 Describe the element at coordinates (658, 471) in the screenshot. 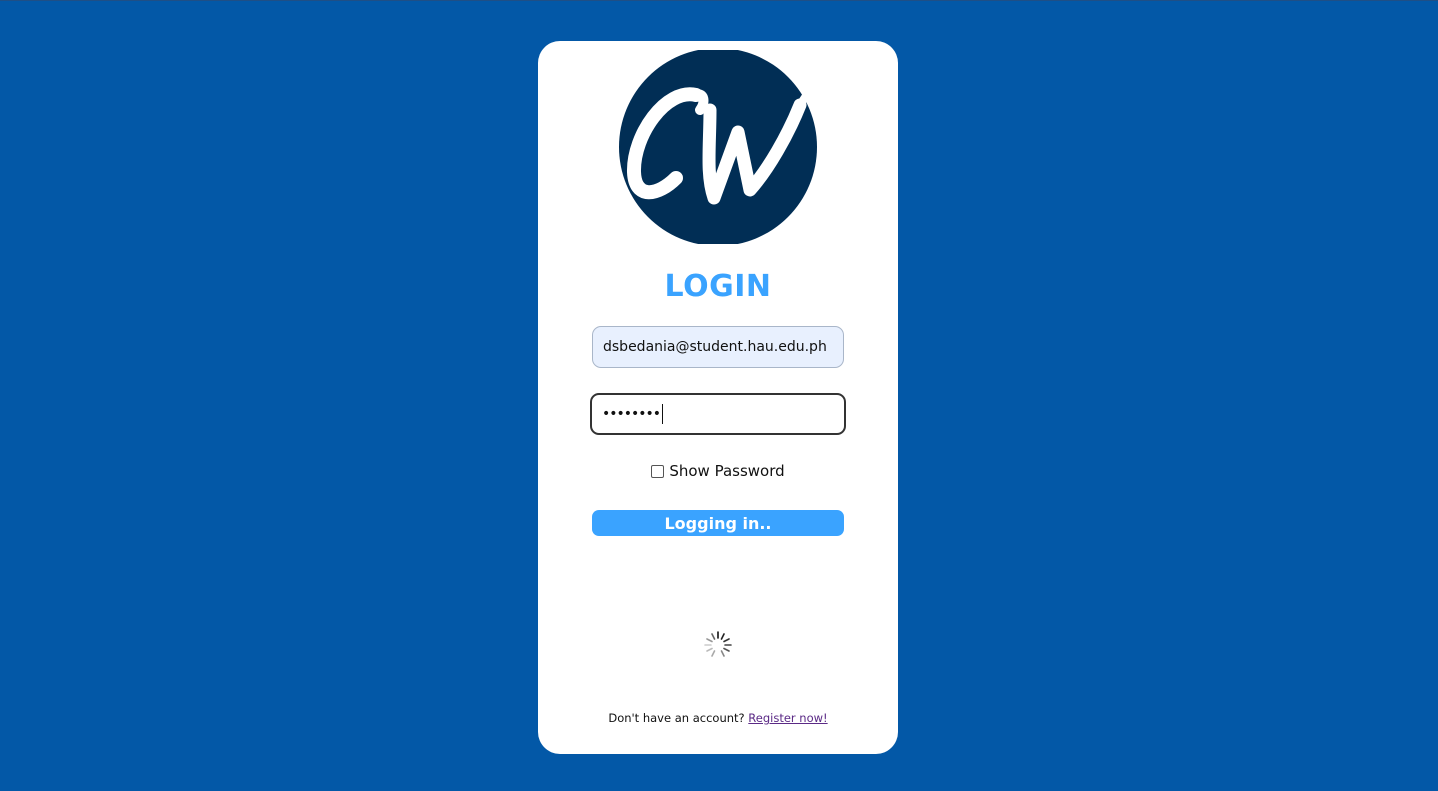

I see `show-password-checkbox` at that location.